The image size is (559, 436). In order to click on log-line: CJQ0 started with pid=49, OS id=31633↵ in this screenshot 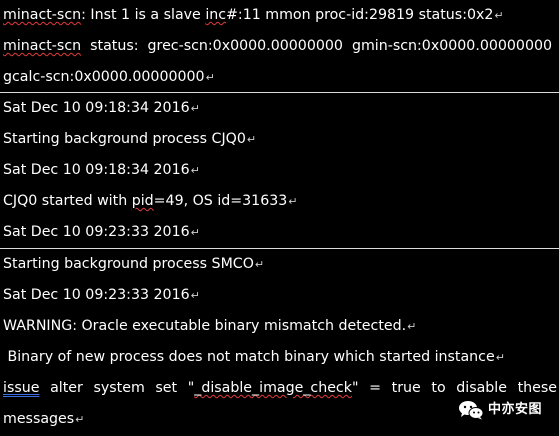, I will do `click(278, 201)`.